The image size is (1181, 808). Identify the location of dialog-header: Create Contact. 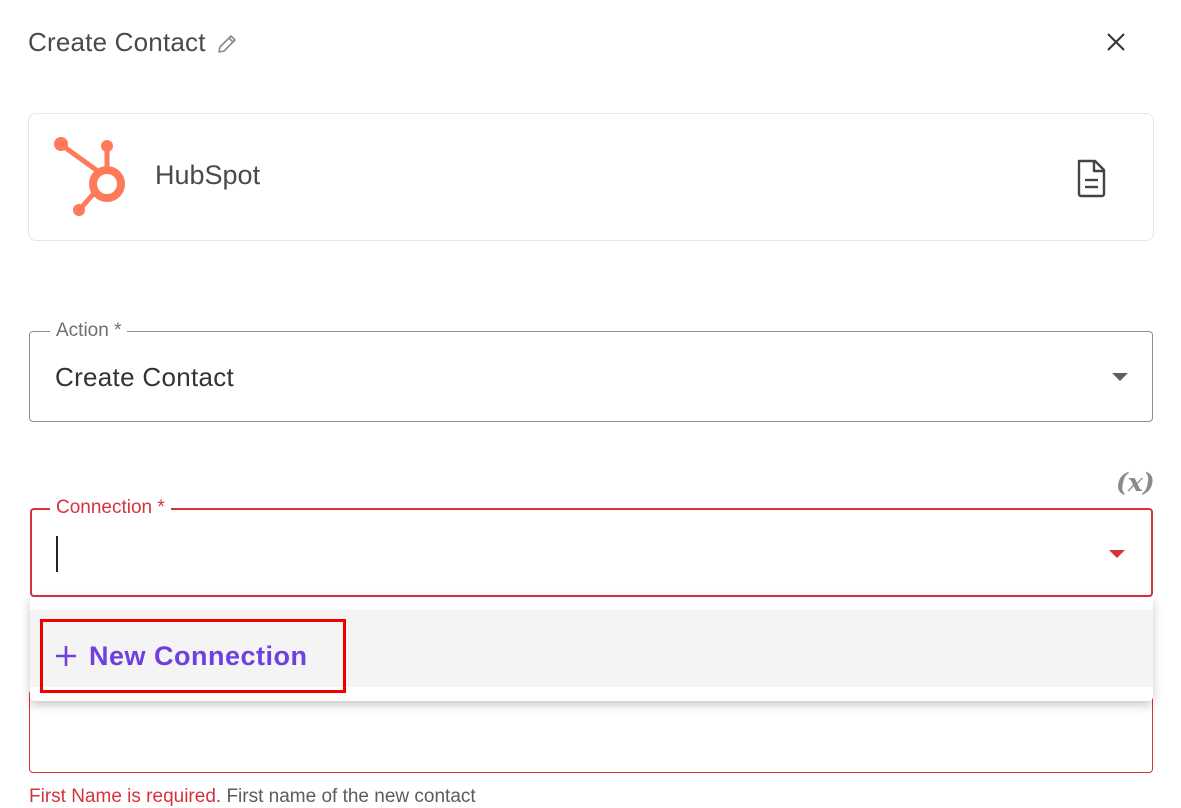
(133, 42).